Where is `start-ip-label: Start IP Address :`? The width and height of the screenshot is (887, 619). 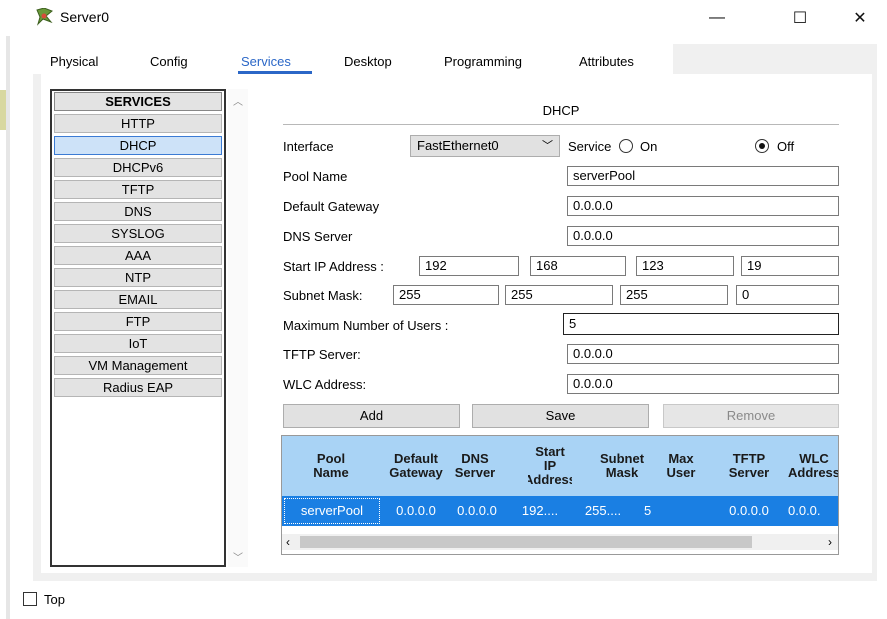 start-ip-label: Start IP Address : is located at coordinates (333, 266).